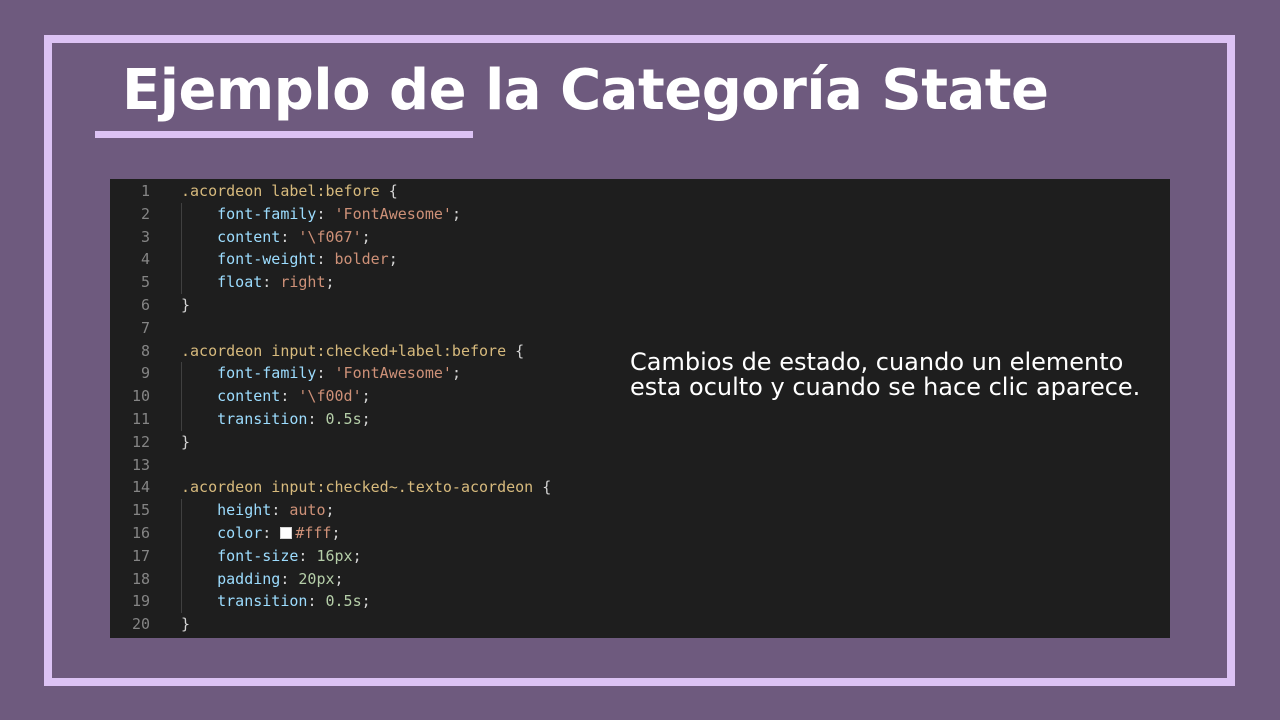  I want to click on code-token: '\f067', so click(330, 236).